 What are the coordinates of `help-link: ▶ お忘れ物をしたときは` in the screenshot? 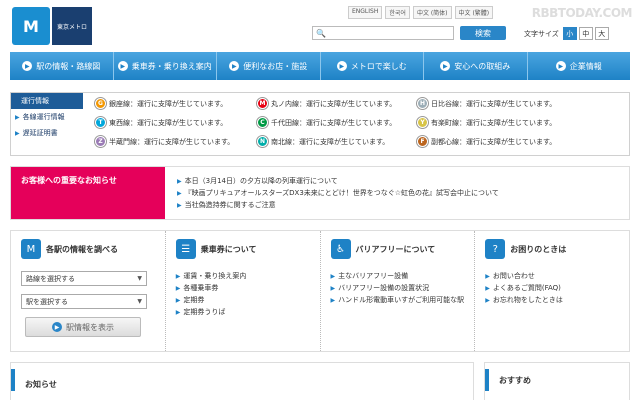 It's located at (552, 300).